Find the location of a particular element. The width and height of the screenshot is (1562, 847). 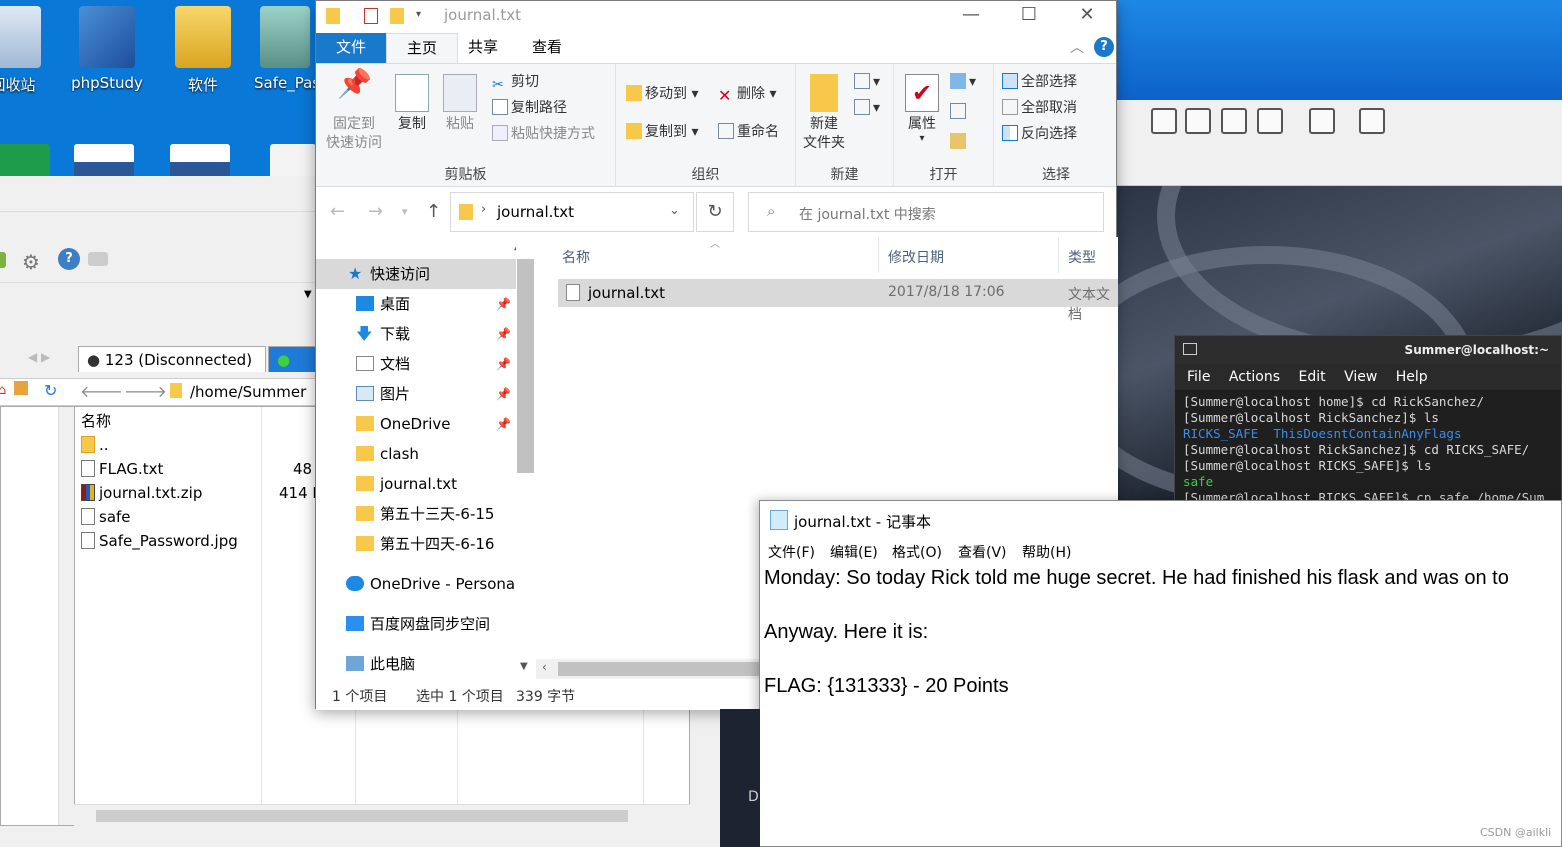

nav-desktop: 桌面 📌 is located at coordinates (416, 304).